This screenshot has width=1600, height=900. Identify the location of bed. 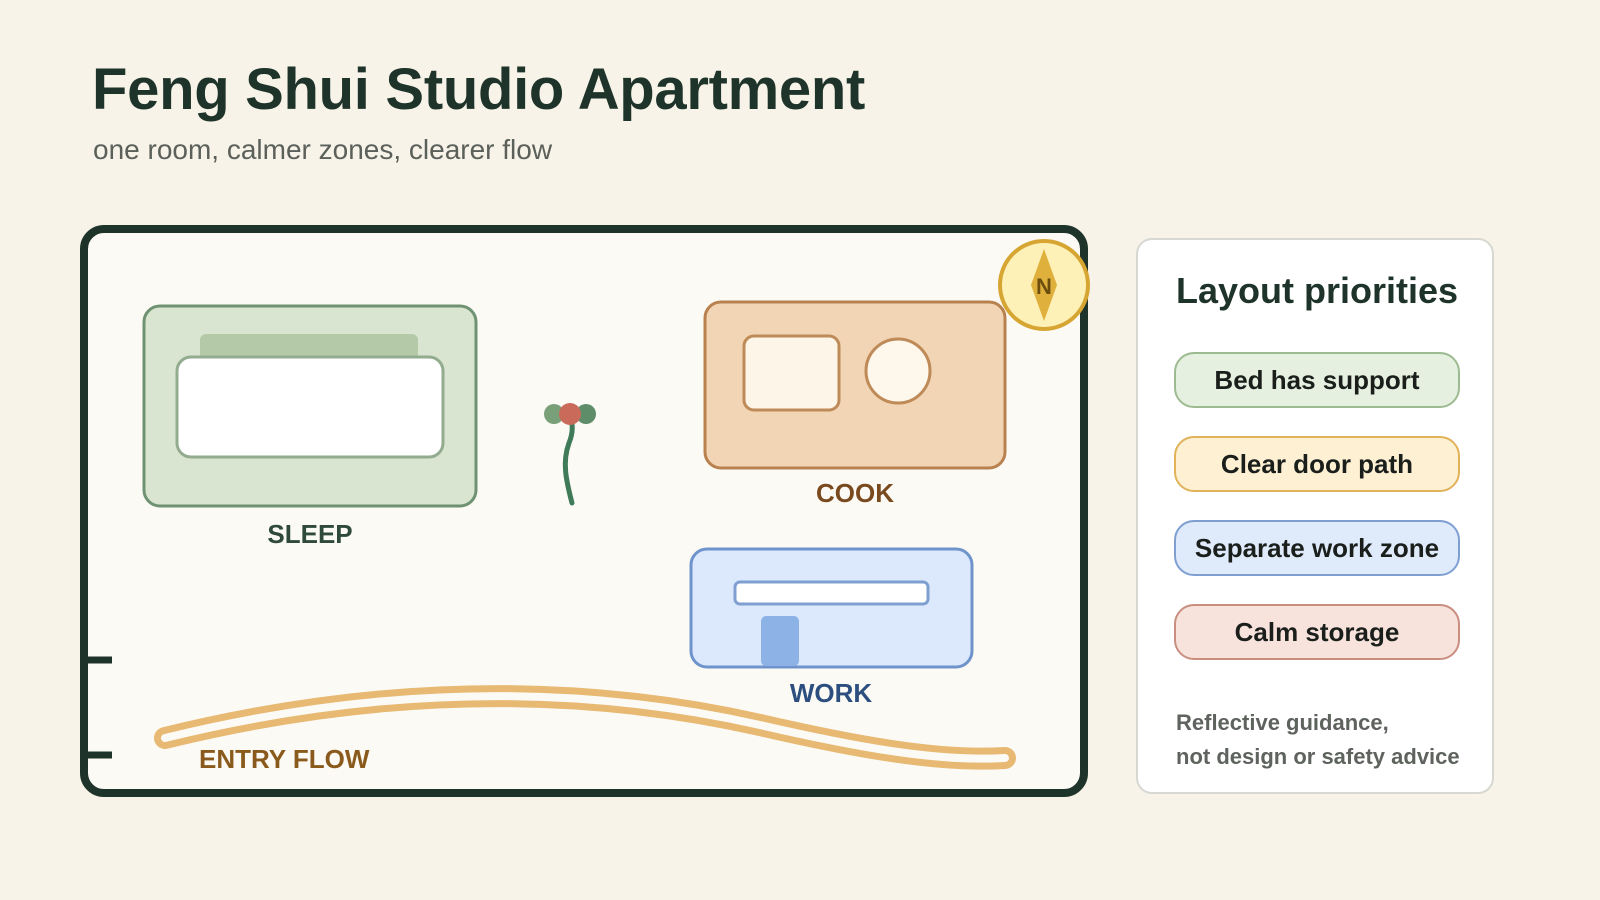
(310, 407).